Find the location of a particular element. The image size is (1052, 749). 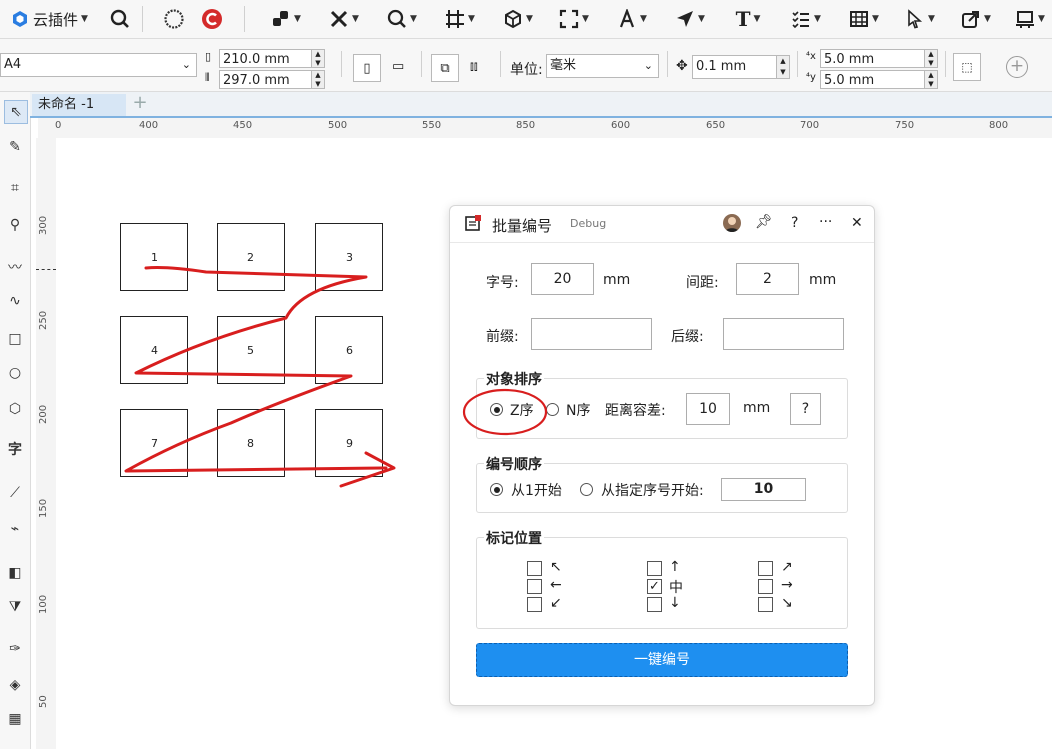

portrait-button: ▯ is located at coordinates (367, 68).